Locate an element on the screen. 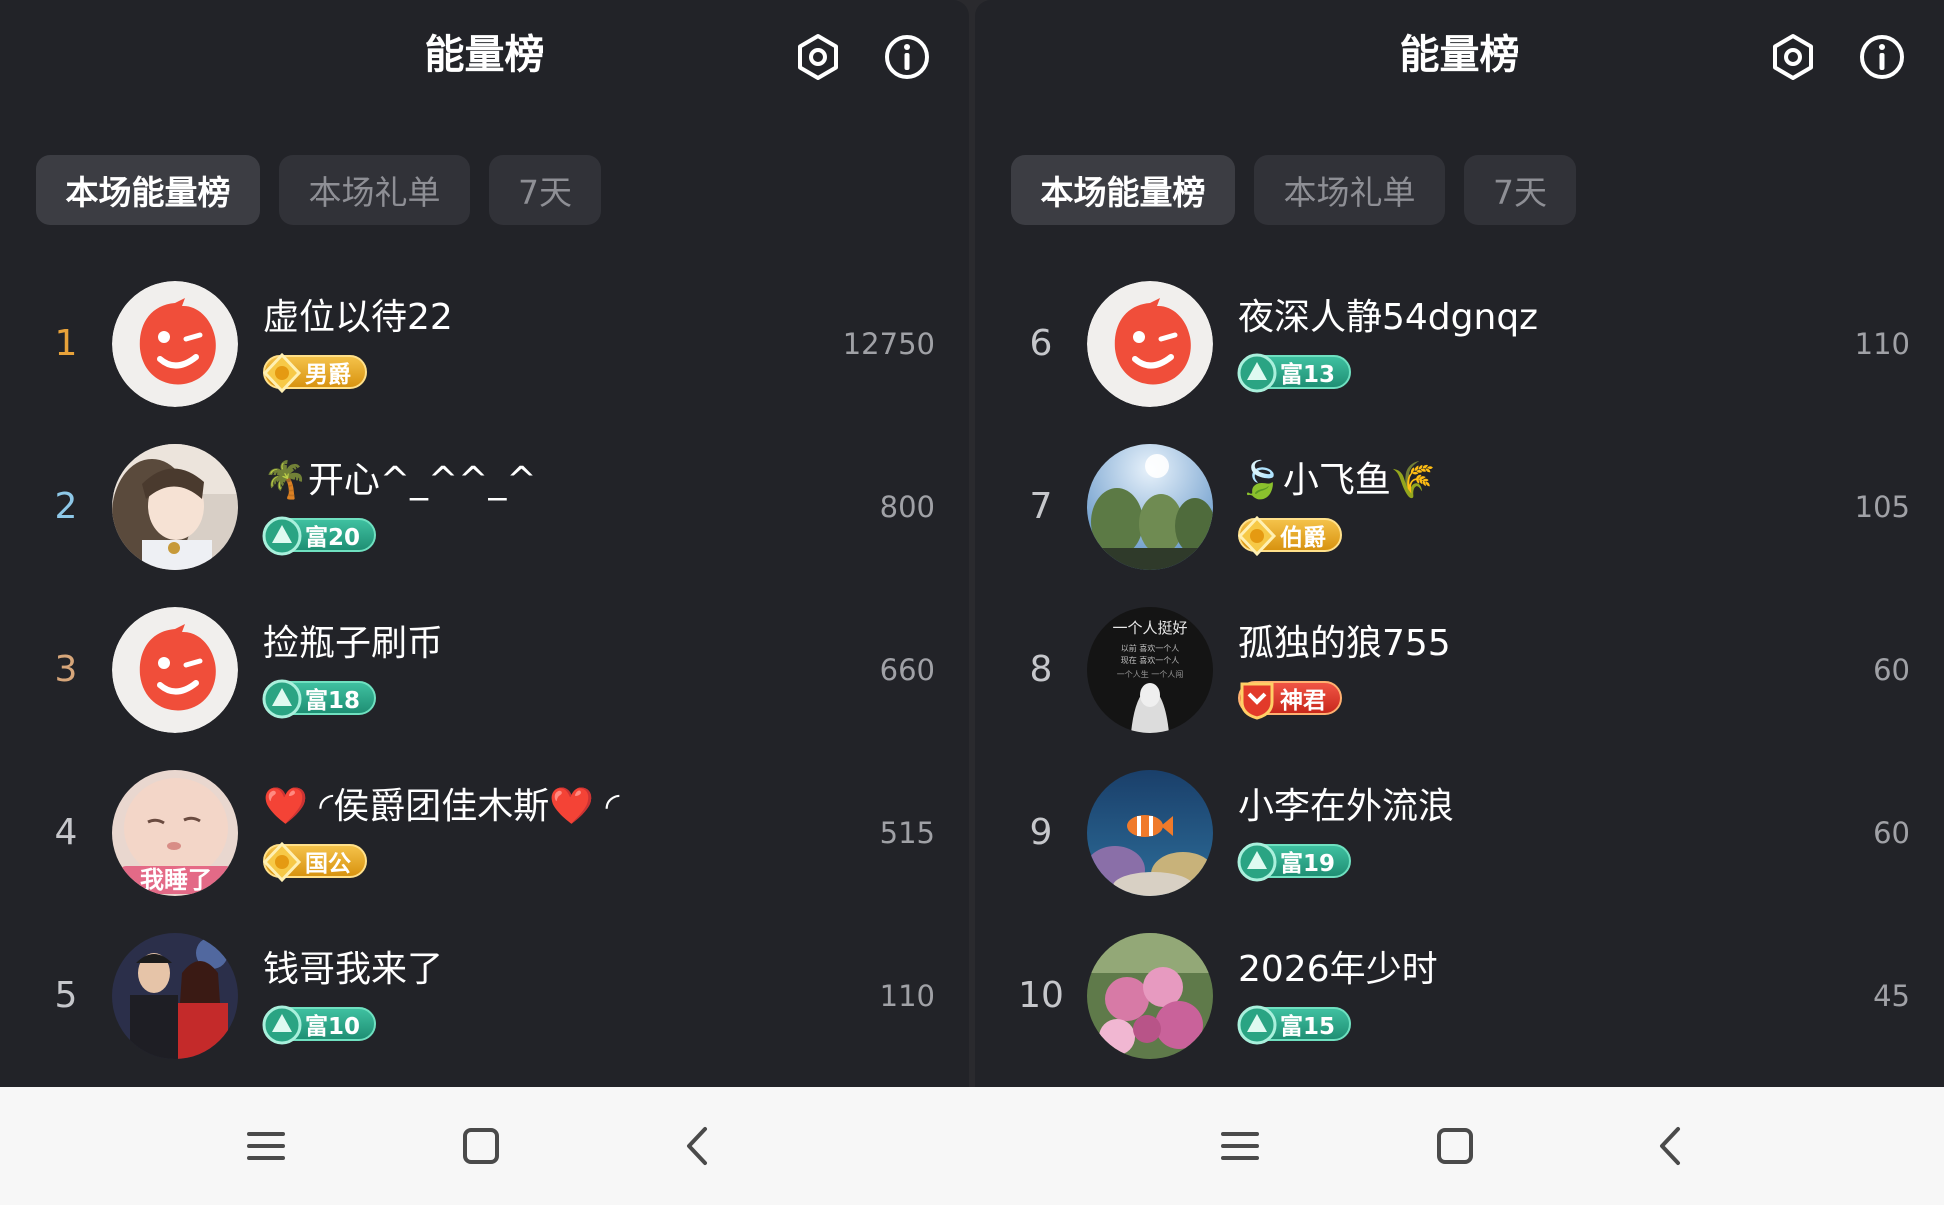 This screenshot has width=1944, height=1205. user-name: 钱哥我来了 is located at coordinates (353, 970).